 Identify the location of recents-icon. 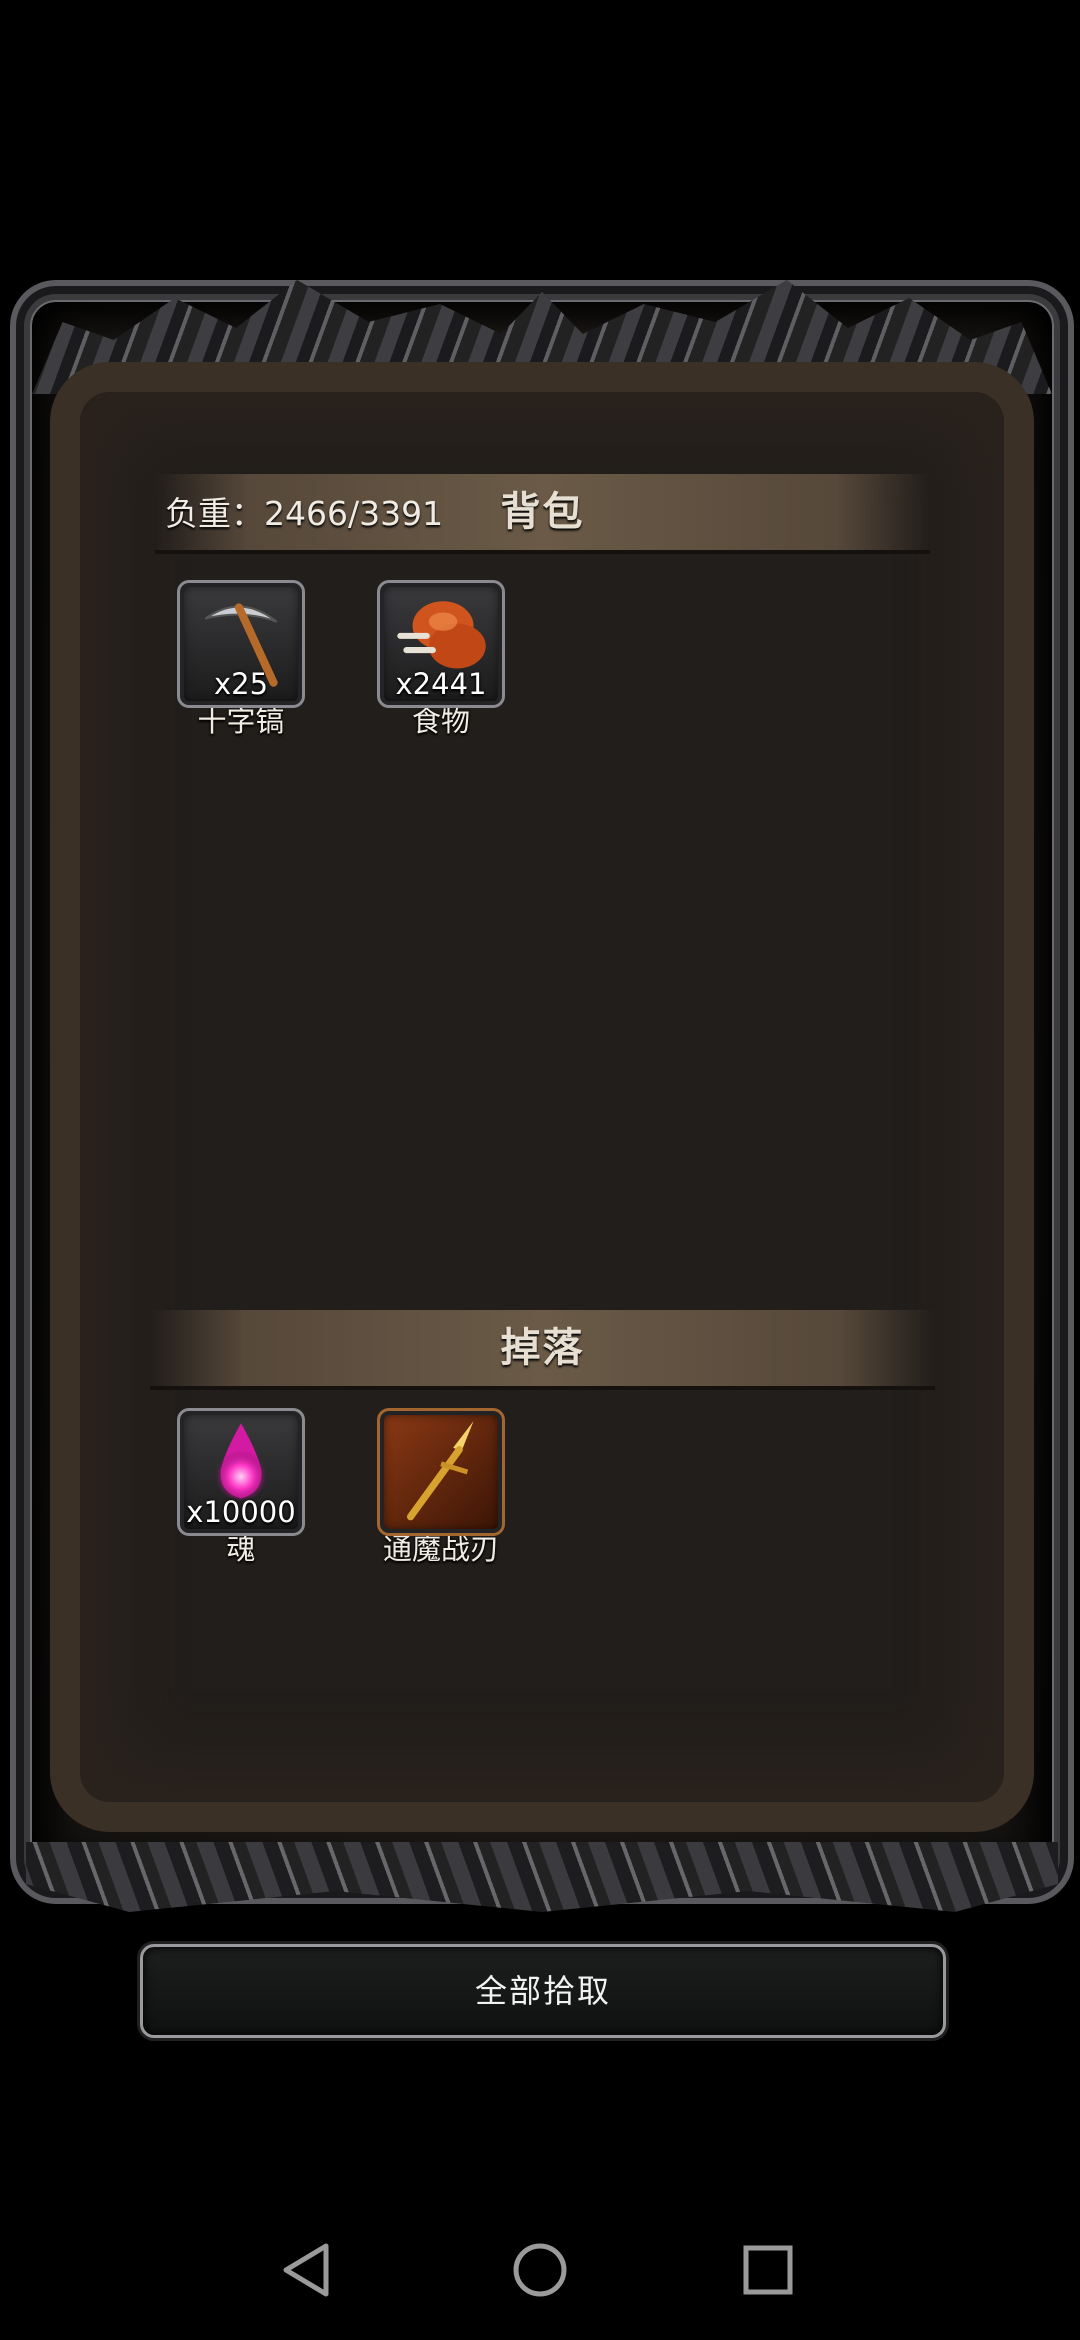
(768, 2270).